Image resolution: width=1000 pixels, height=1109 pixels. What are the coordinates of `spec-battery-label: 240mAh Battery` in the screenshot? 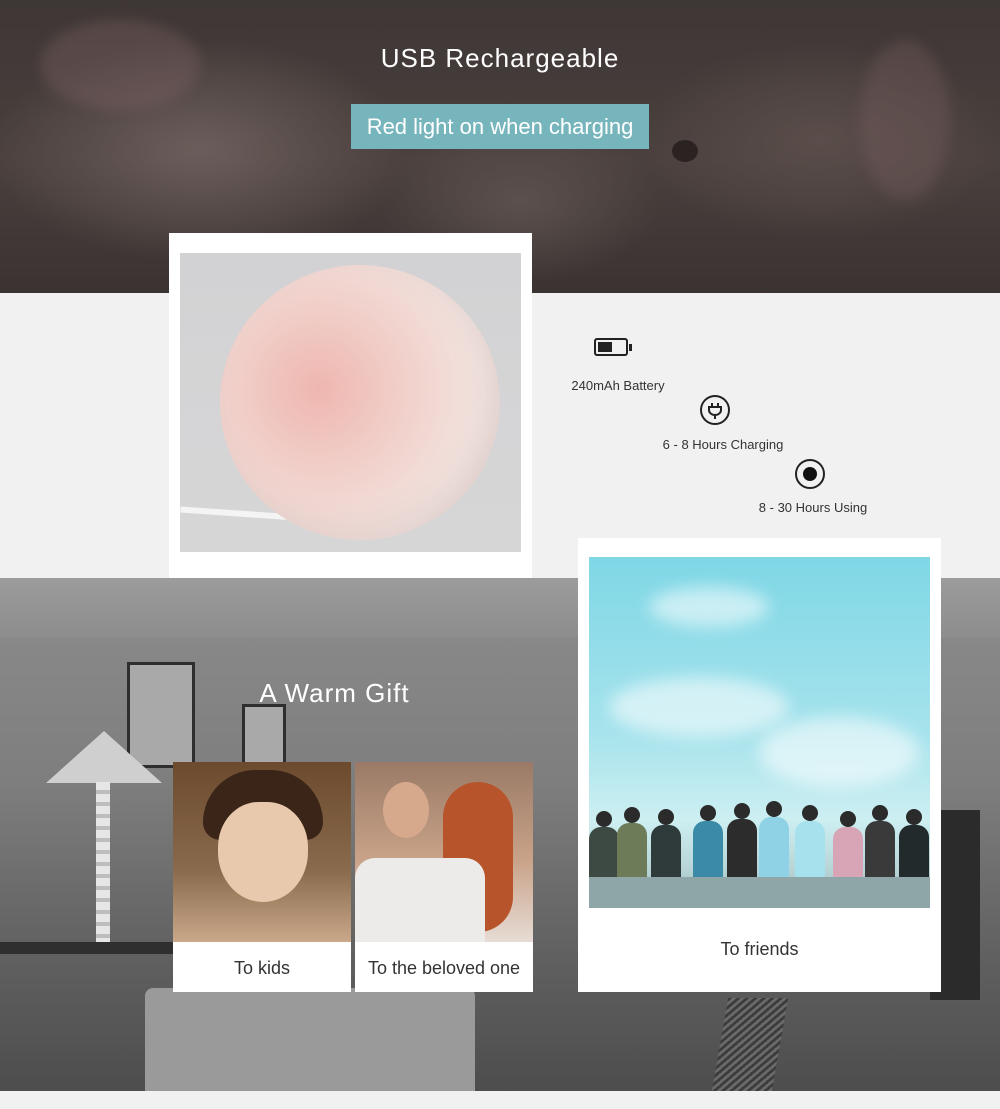 It's located at (618, 385).